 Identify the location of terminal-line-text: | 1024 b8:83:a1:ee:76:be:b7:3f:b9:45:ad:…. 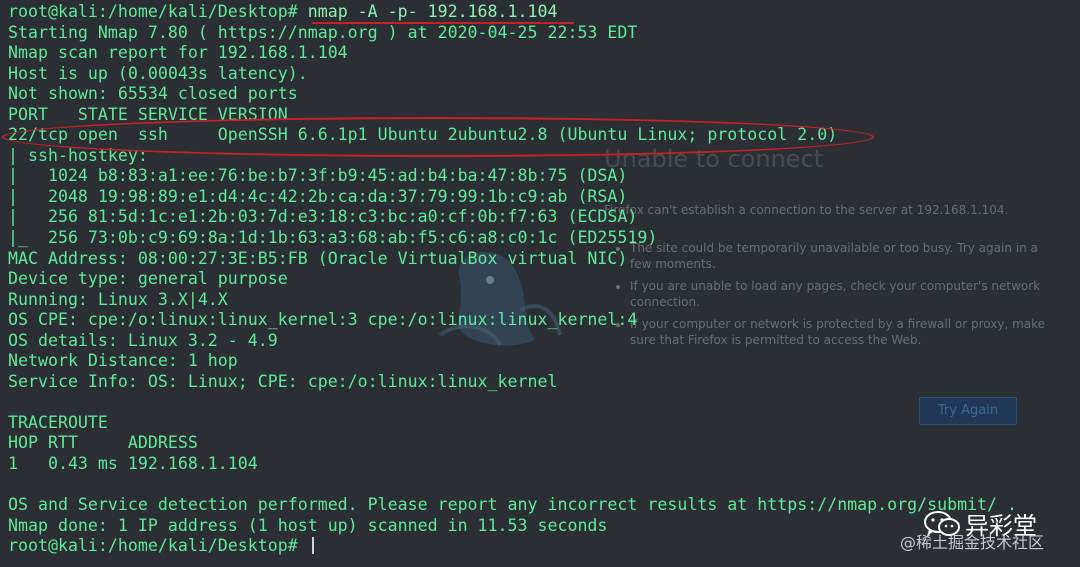
(318, 176).